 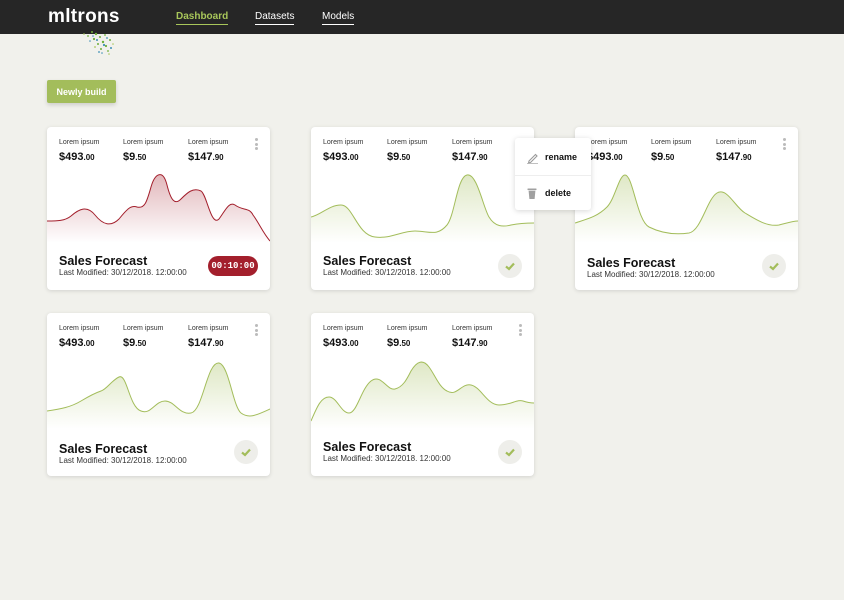 What do you see at coordinates (558, 193) in the screenshot?
I see `menu-item-label: delete` at bounding box center [558, 193].